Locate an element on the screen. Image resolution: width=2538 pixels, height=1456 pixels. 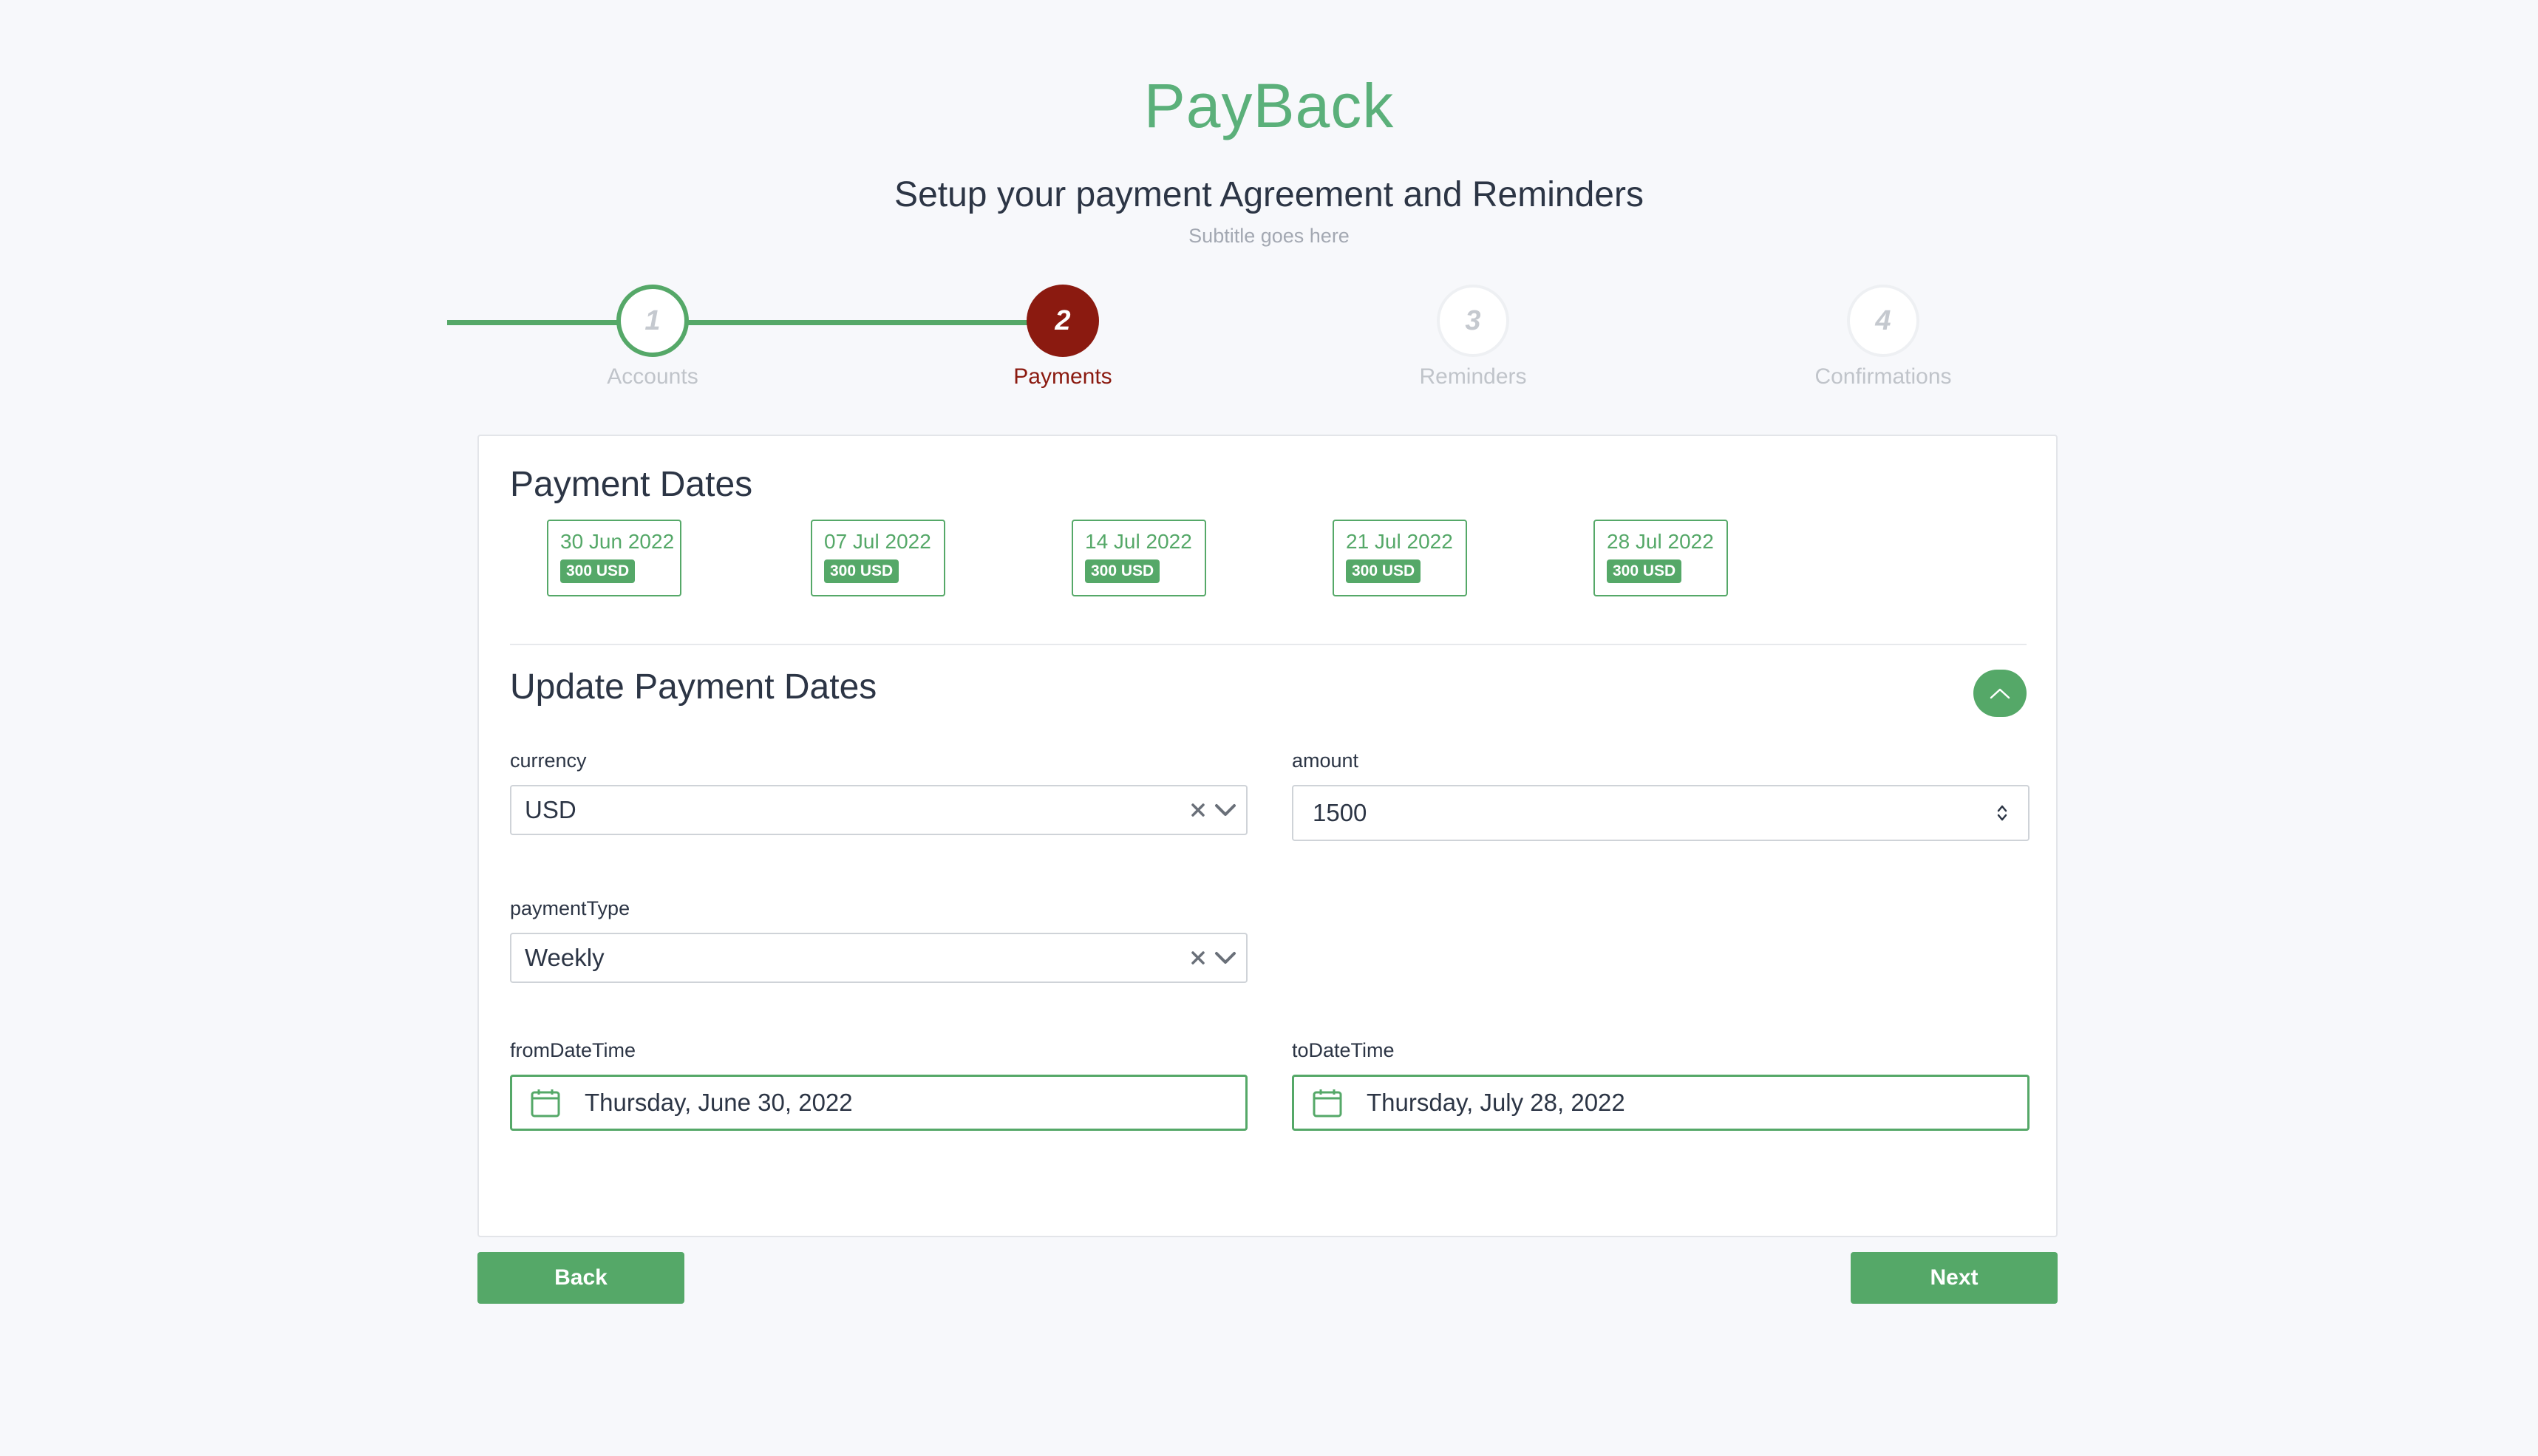
amount-value: 1500 is located at coordinates (1340, 812).